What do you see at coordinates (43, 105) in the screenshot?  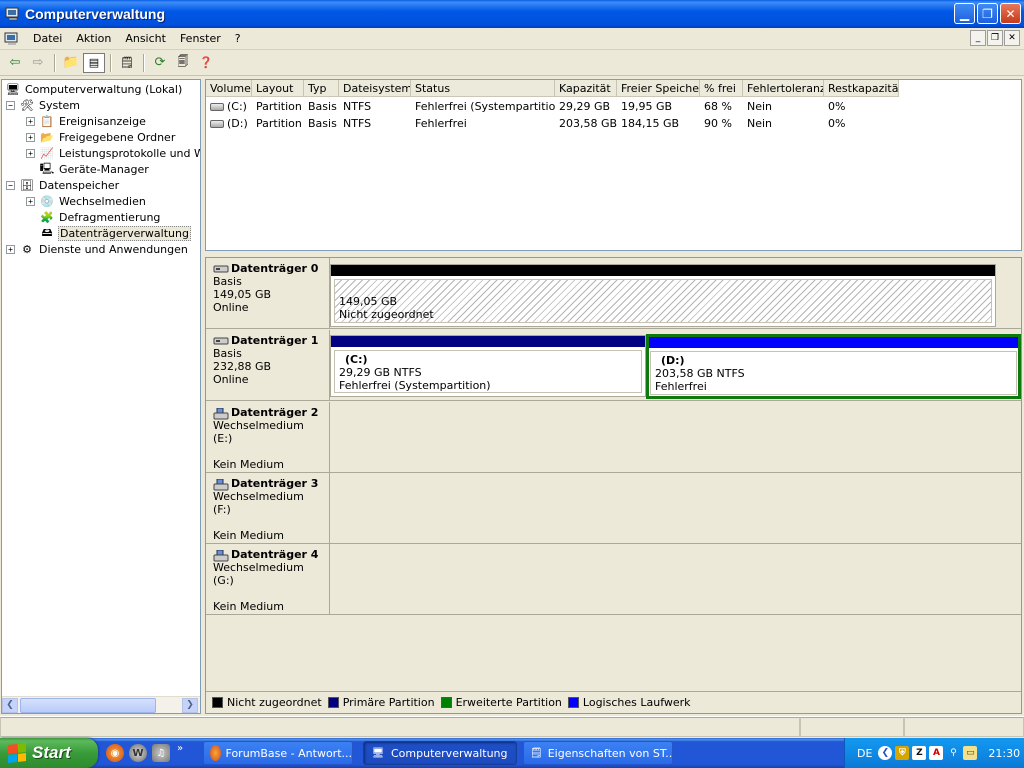 I see `tree-item-system: − 🛠 System` at bounding box center [43, 105].